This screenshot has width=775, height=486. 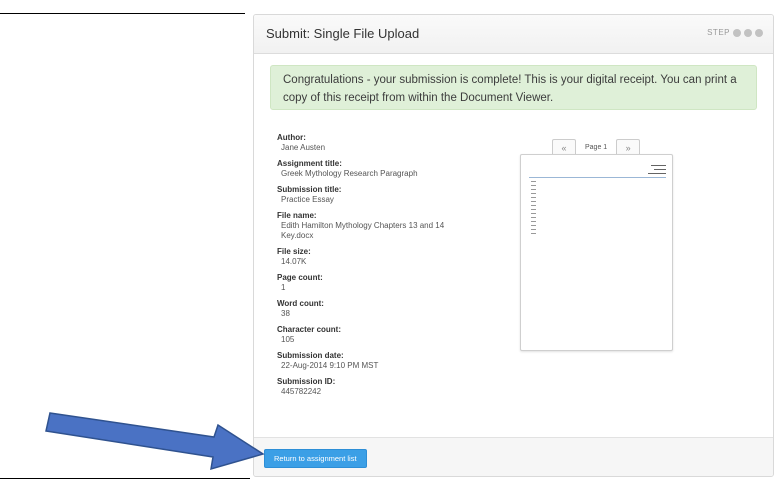 I want to click on author-label: Author:, so click(x=291, y=137).